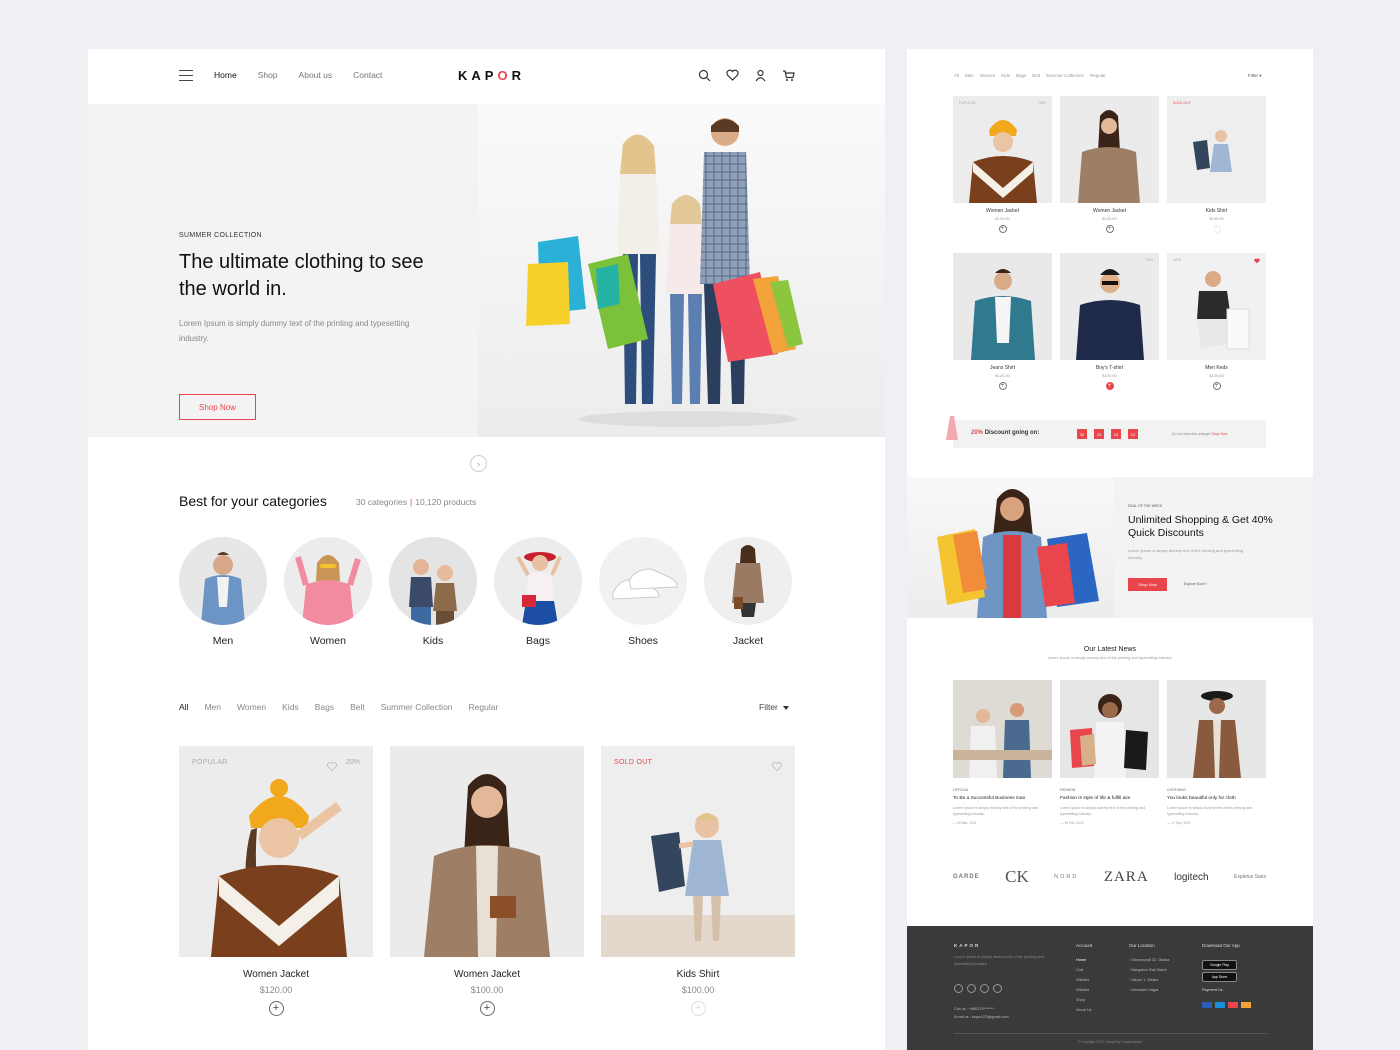 The width and height of the screenshot is (1400, 1050). What do you see at coordinates (1002, 331) in the screenshot?
I see `product-card: Jeans Shirt $120.00 +` at bounding box center [1002, 331].